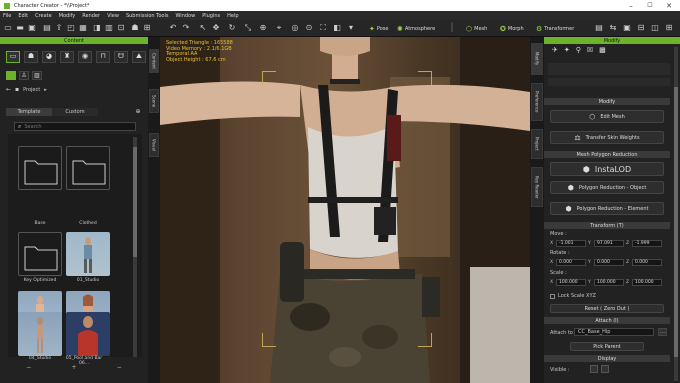 Image resolution: width=680 pixels, height=383 pixels. Describe the element at coordinates (669, 5) in the screenshot. I see `close-button: ✕` at that location.